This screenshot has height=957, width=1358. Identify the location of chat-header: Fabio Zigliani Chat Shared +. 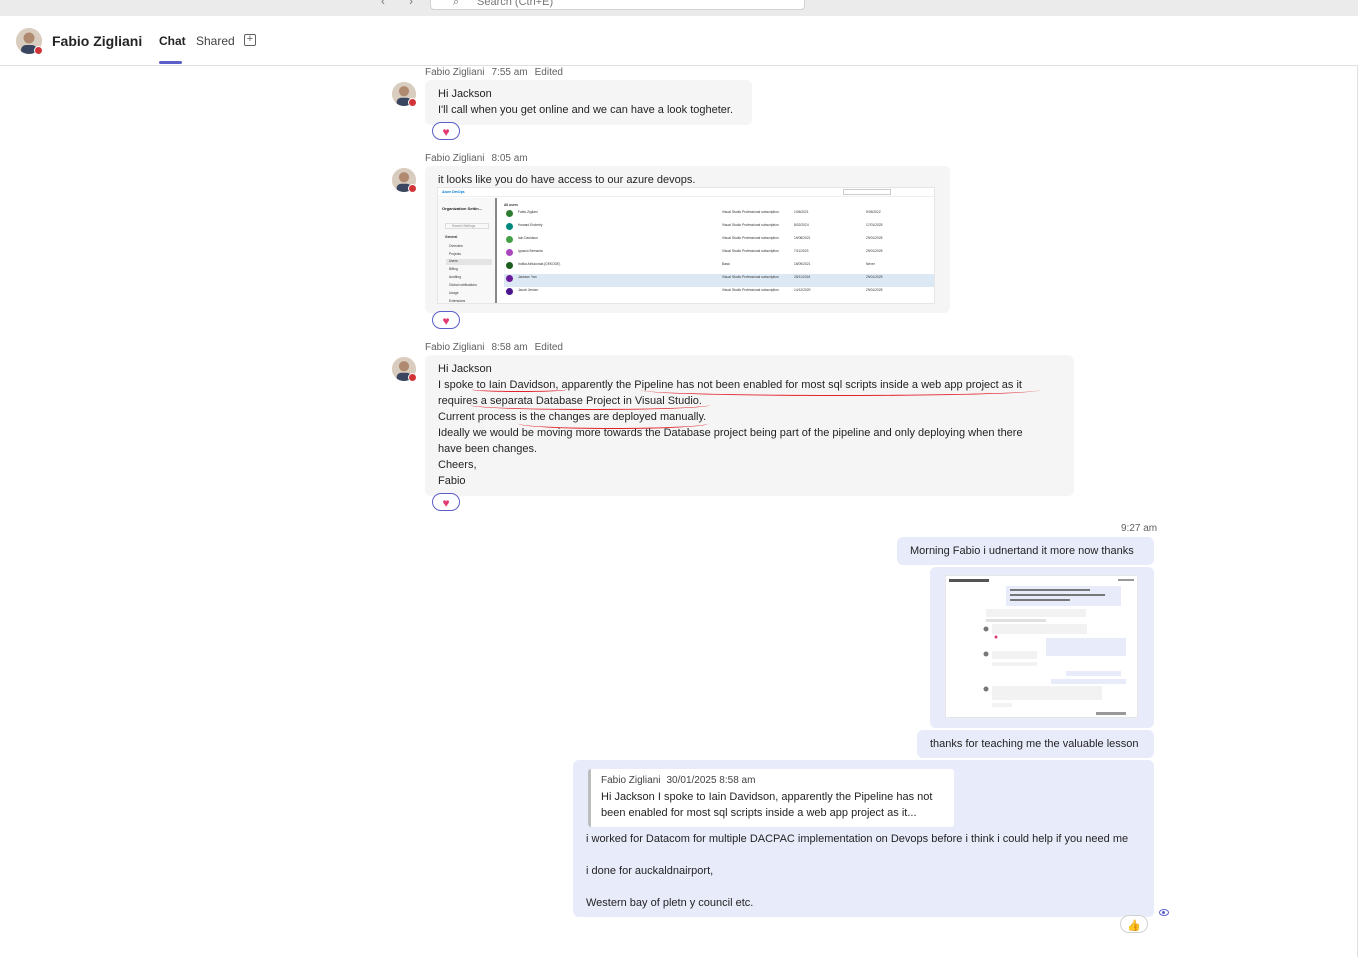
(679, 41).